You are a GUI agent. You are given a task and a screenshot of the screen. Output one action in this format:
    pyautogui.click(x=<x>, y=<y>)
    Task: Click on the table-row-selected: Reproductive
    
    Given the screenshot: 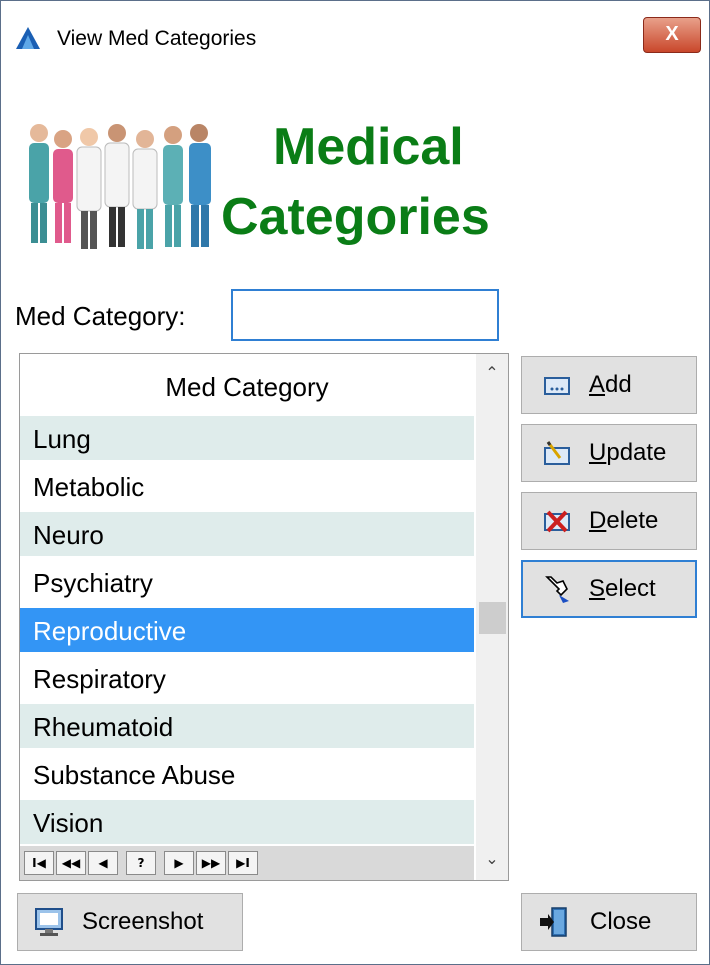 What is the action you would take?
    pyautogui.click(x=247, y=630)
    